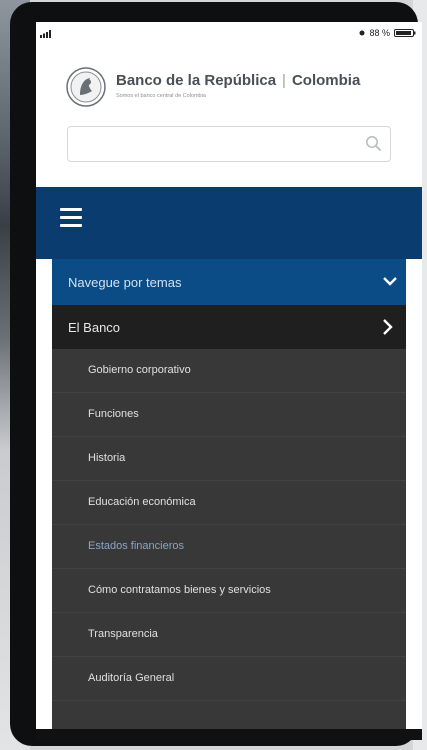 The height and width of the screenshot is (750, 427). What do you see at coordinates (196, 80) in the screenshot?
I see `brand-name: Banco de la República` at bounding box center [196, 80].